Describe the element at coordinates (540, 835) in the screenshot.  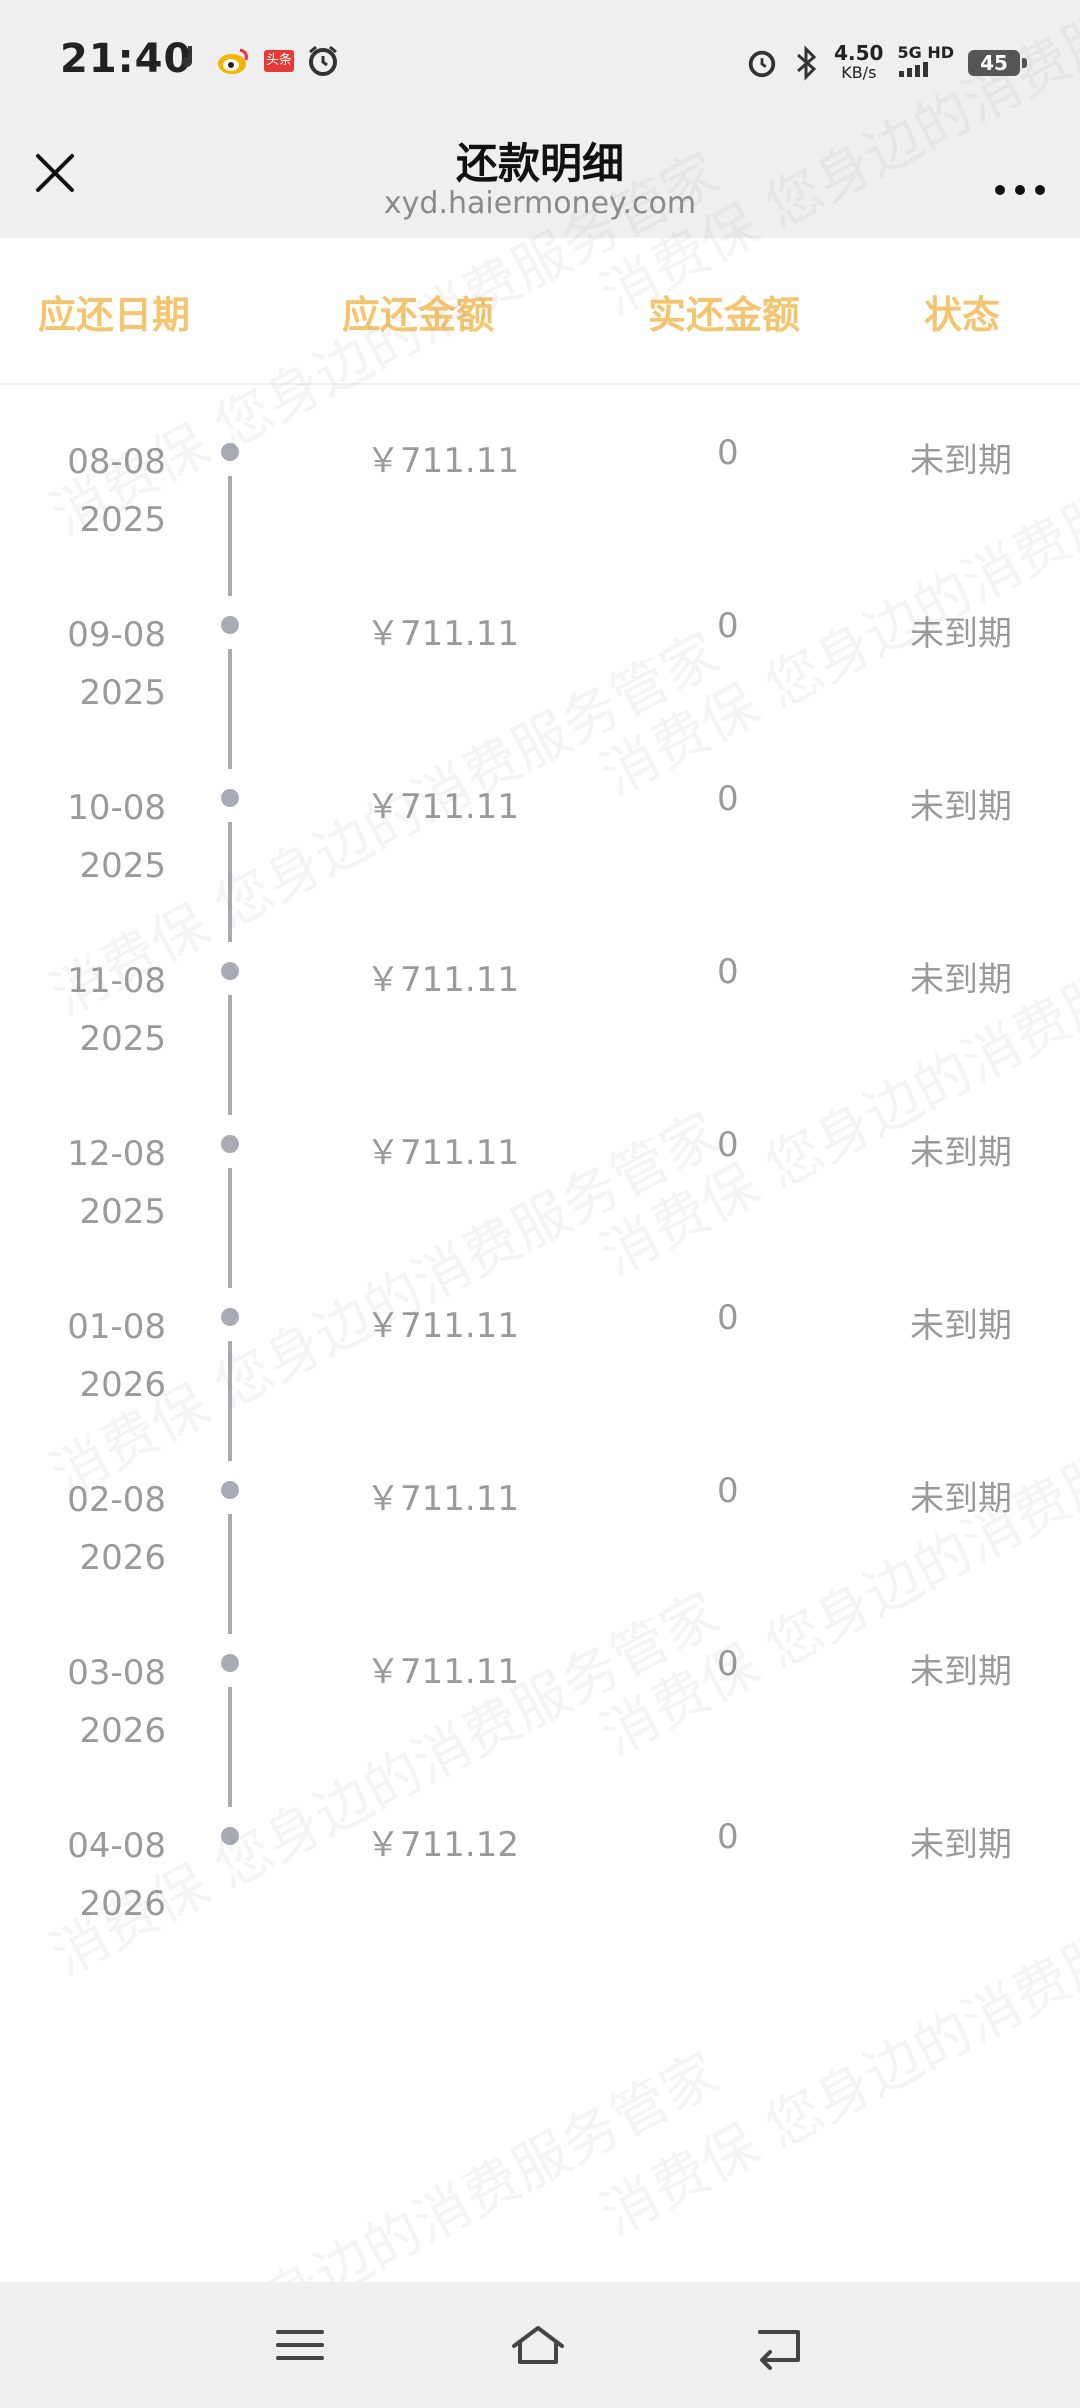
I see `table-row: 10-08 2025 ￥711.11 0 未到期` at that location.